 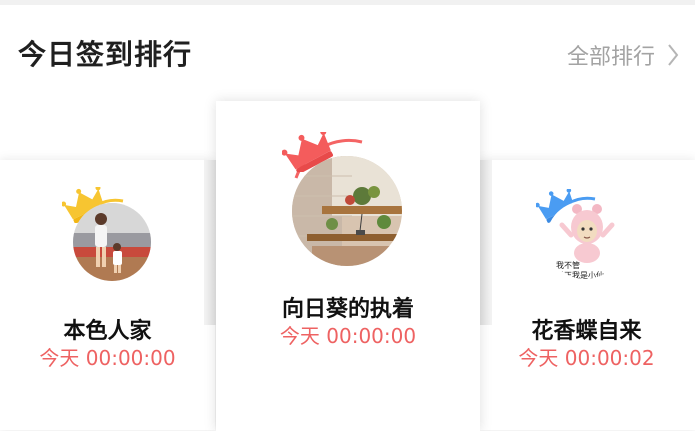 What do you see at coordinates (586, 331) in the screenshot?
I see `user-name: 花香蝶自来` at bounding box center [586, 331].